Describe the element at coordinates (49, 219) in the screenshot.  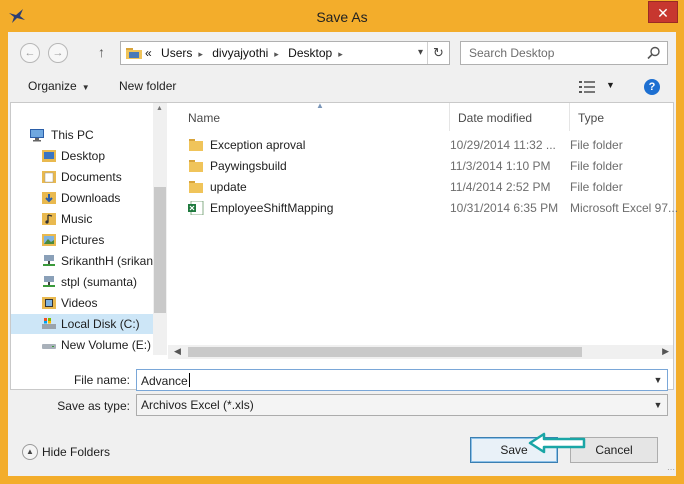
I see `music-folder-icon` at that location.